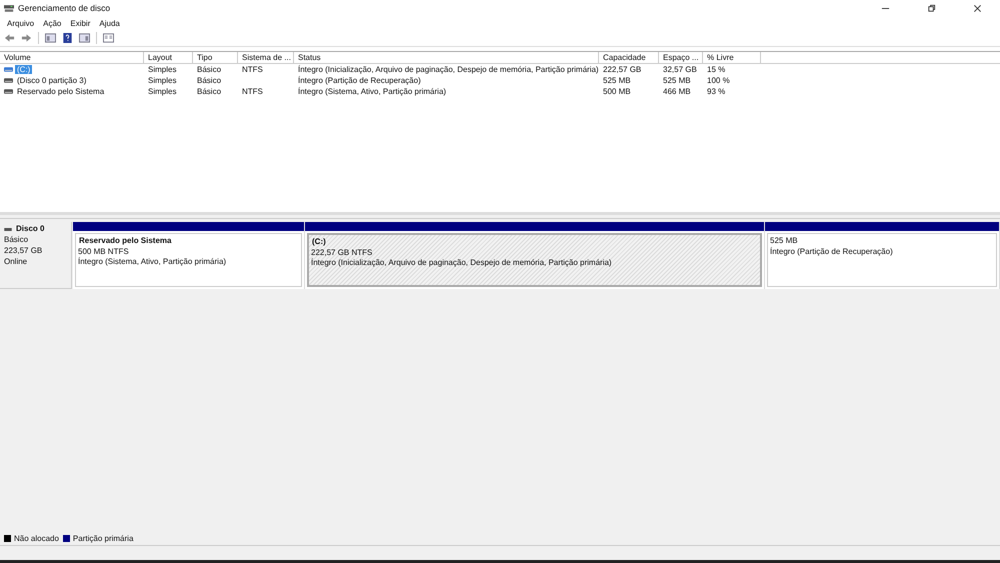 The width and height of the screenshot is (1000, 563). What do you see at coordinates (9, 38) in the screenshot?
I see `back-icon` at bounding box center [9, 38].